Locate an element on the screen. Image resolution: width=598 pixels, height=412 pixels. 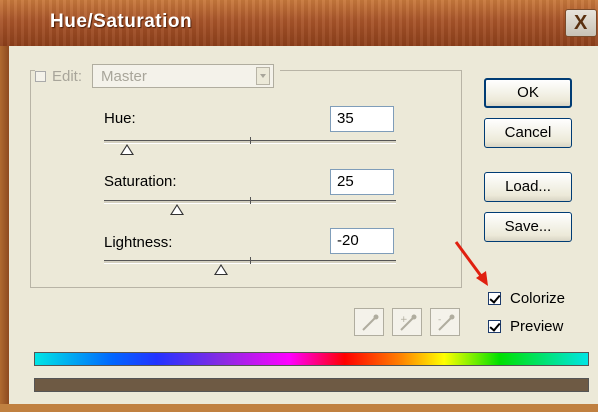
colorize-label: Colorize is located at coordinates (538, 298).